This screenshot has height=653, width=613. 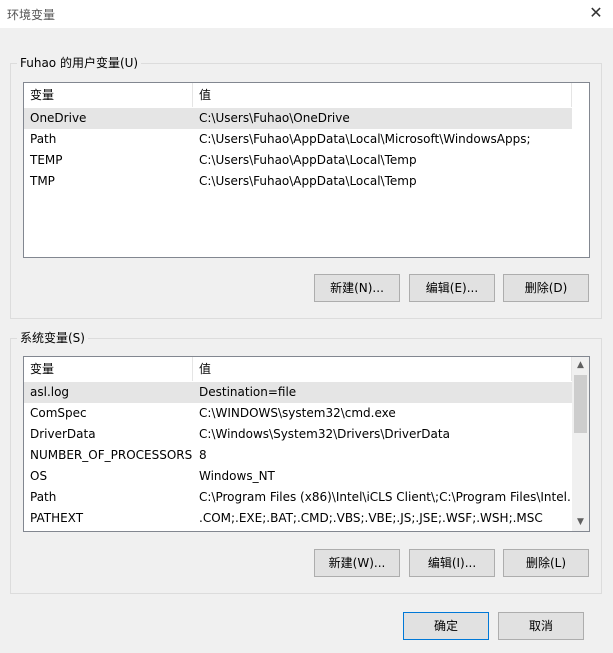 I want to click on user-list-header: 变量 值, so click(x=298, y=95).